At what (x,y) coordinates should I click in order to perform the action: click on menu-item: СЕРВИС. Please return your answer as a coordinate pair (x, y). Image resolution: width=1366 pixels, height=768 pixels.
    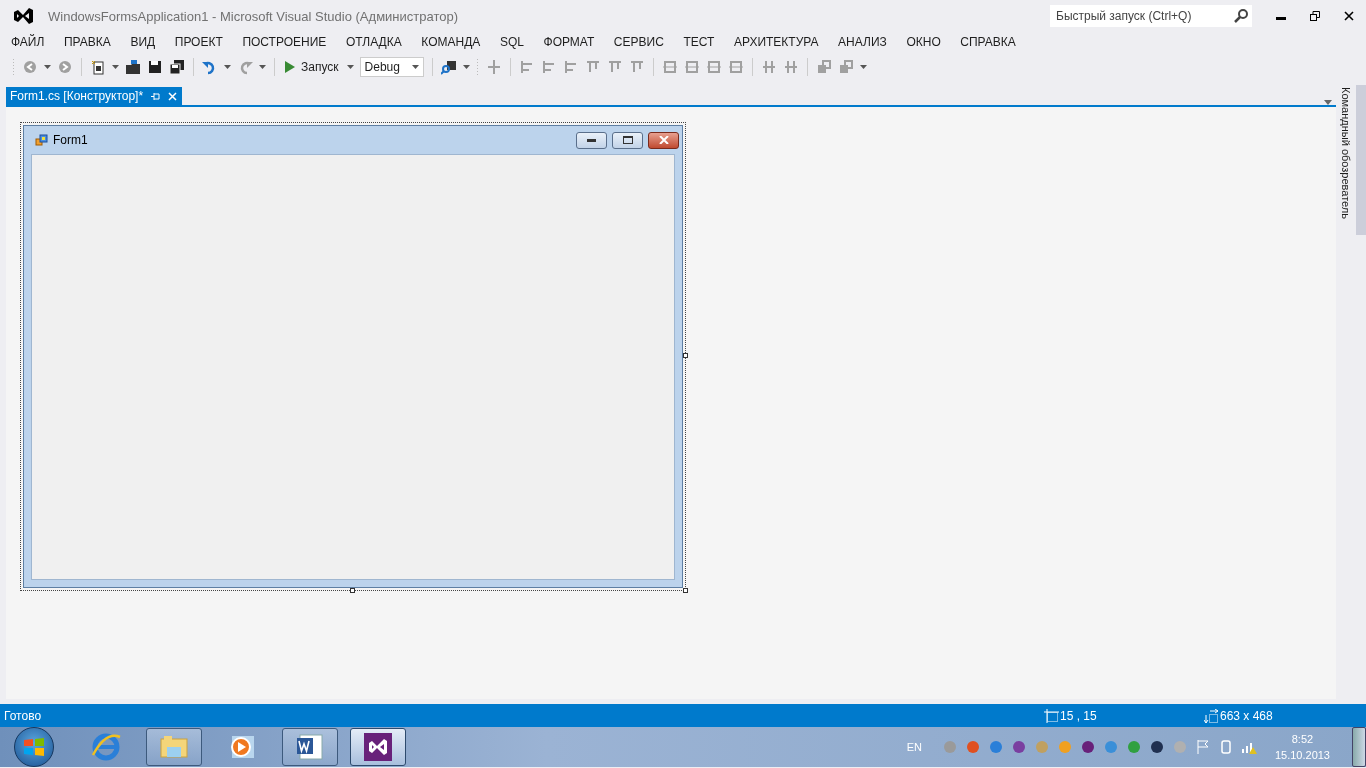
    Looking at the image, I should click on (638, 42).